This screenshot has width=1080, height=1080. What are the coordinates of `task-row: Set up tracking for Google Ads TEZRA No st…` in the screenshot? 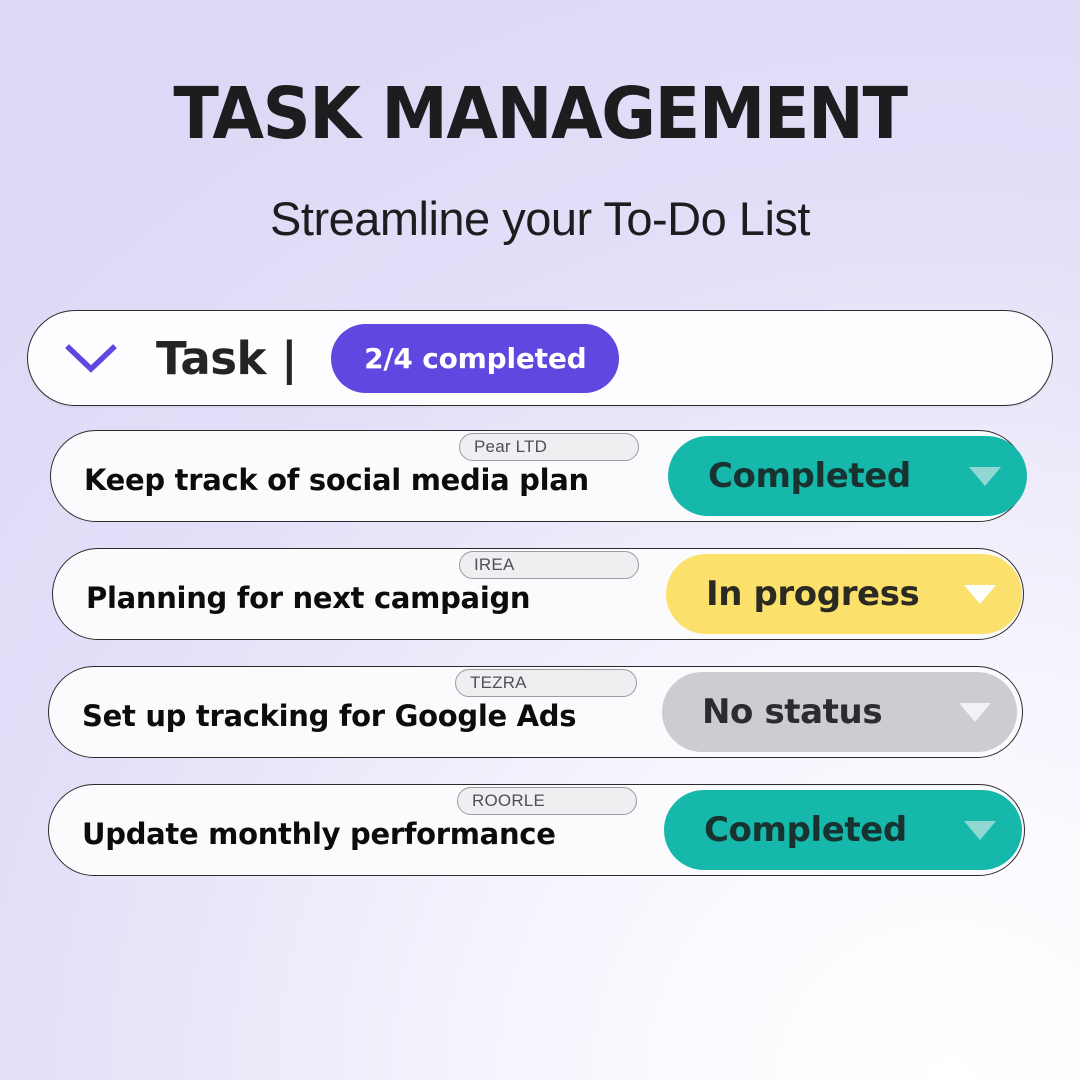 It's located at (540, 712).